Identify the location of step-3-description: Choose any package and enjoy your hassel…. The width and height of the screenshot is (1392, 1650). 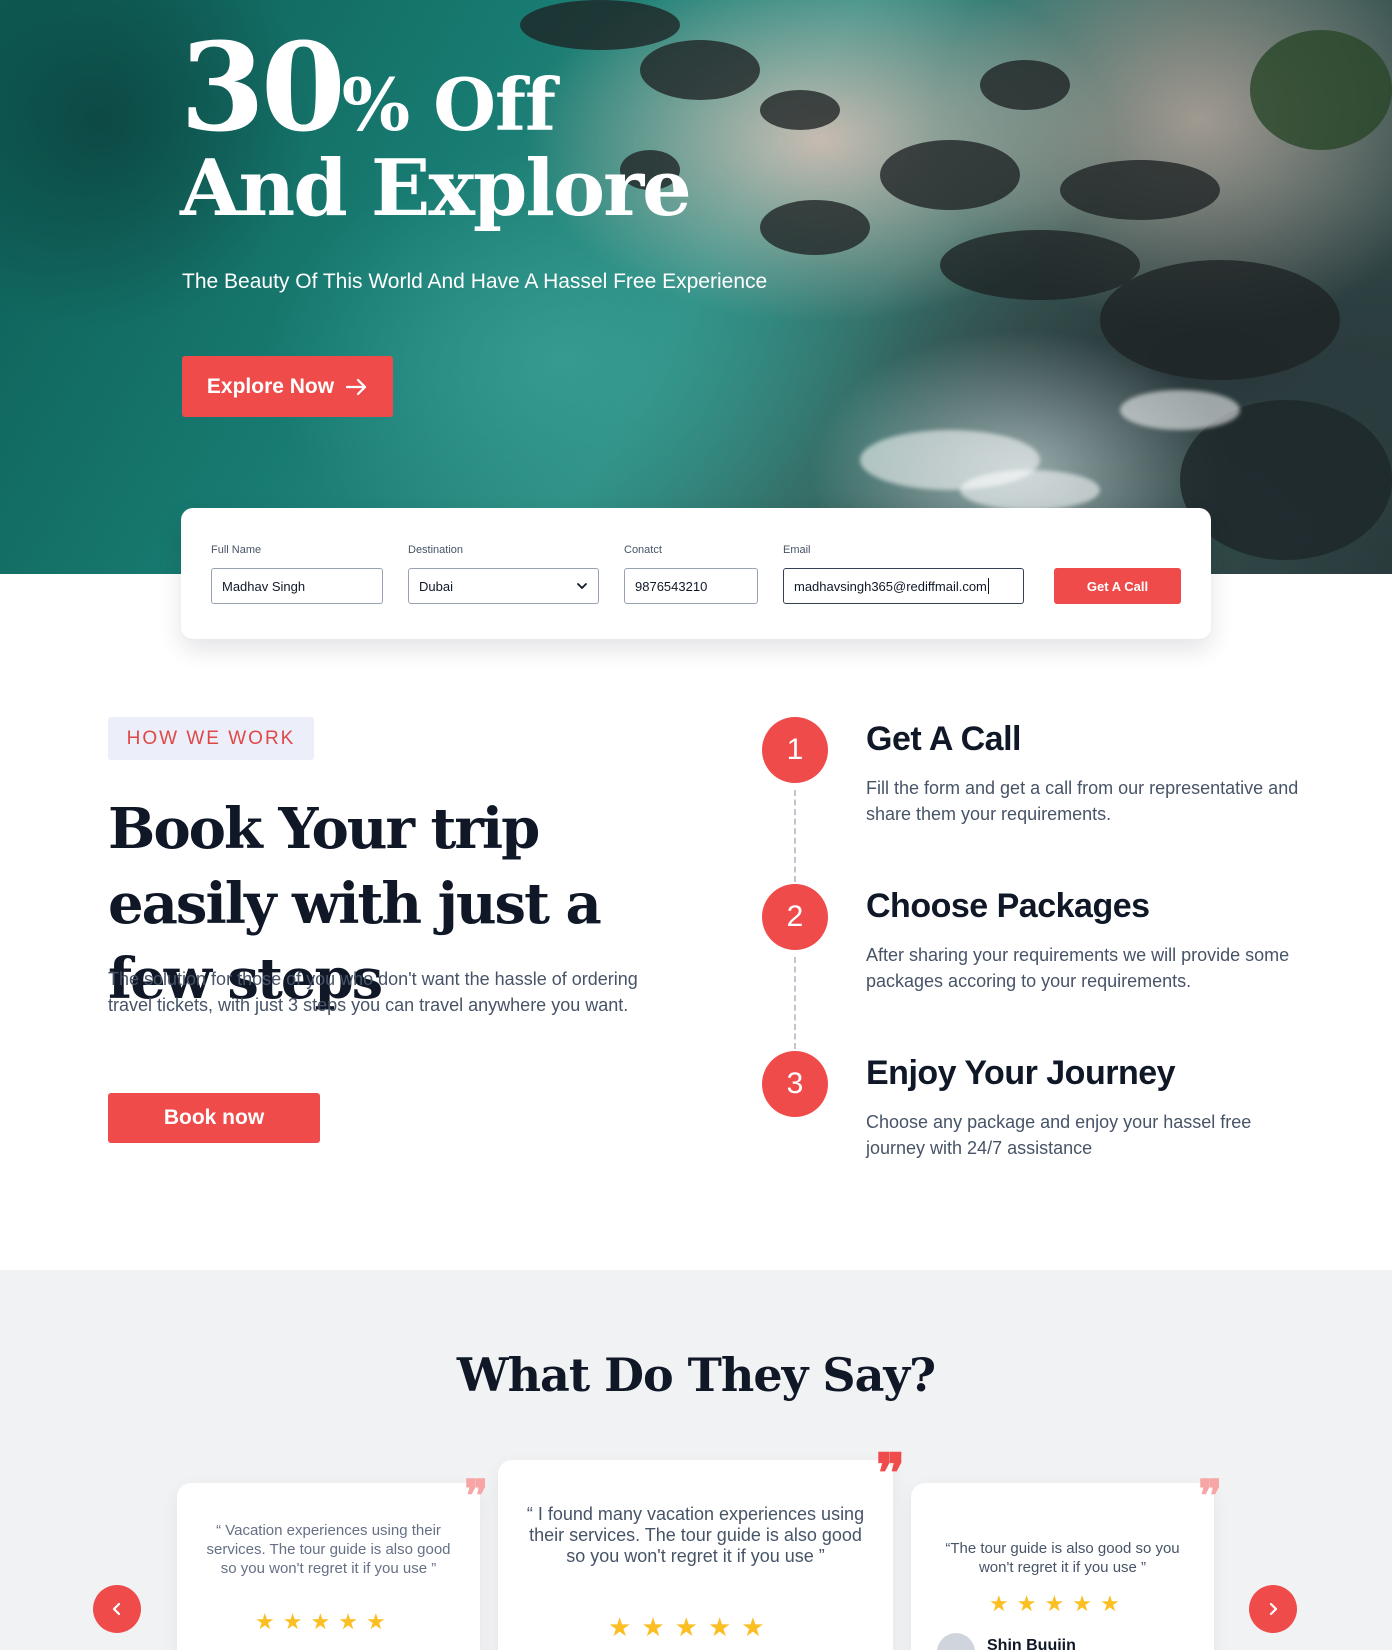
(1059, 1135).